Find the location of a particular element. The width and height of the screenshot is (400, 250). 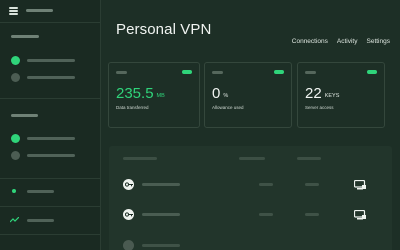

stat-caption: Allowance used is located at coordinates (228, 107).